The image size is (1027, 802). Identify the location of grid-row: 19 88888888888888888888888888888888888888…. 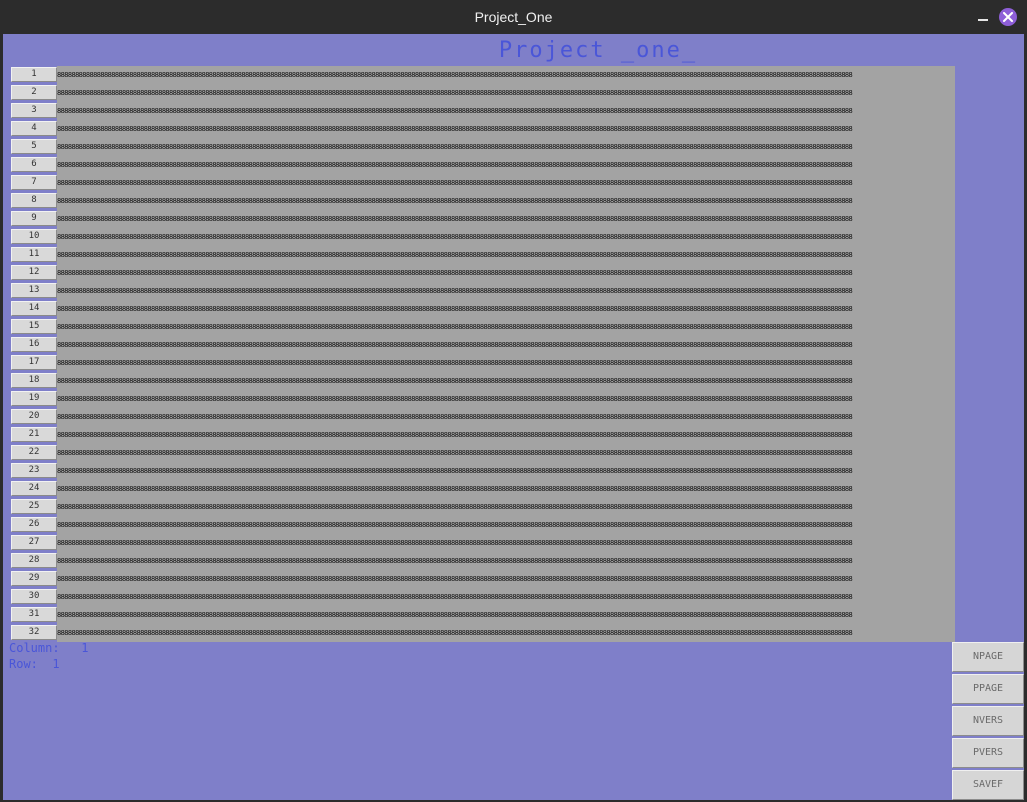
(483, 399).